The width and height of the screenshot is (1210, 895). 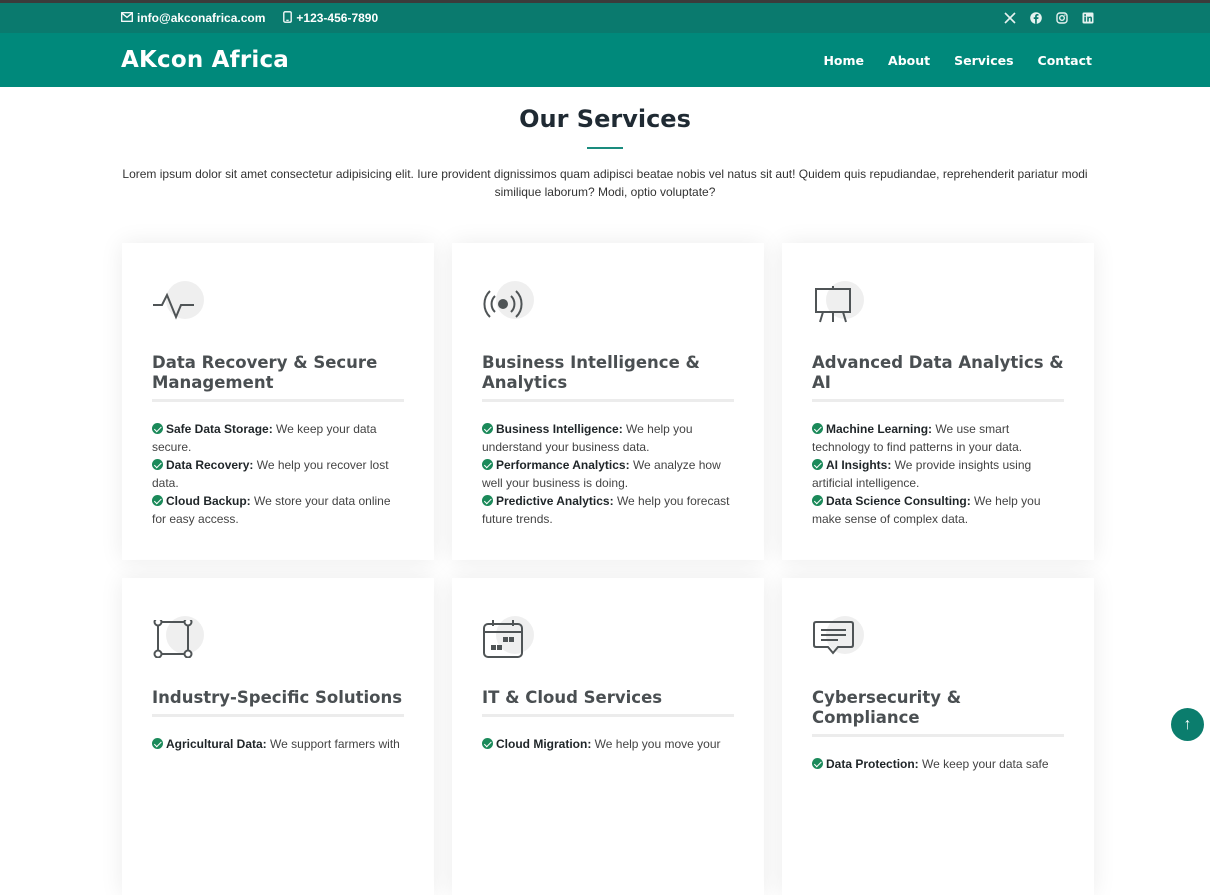 I want to click on service-feature-list: Data Protection: We keep your data safe, so click(x=938, y=764).